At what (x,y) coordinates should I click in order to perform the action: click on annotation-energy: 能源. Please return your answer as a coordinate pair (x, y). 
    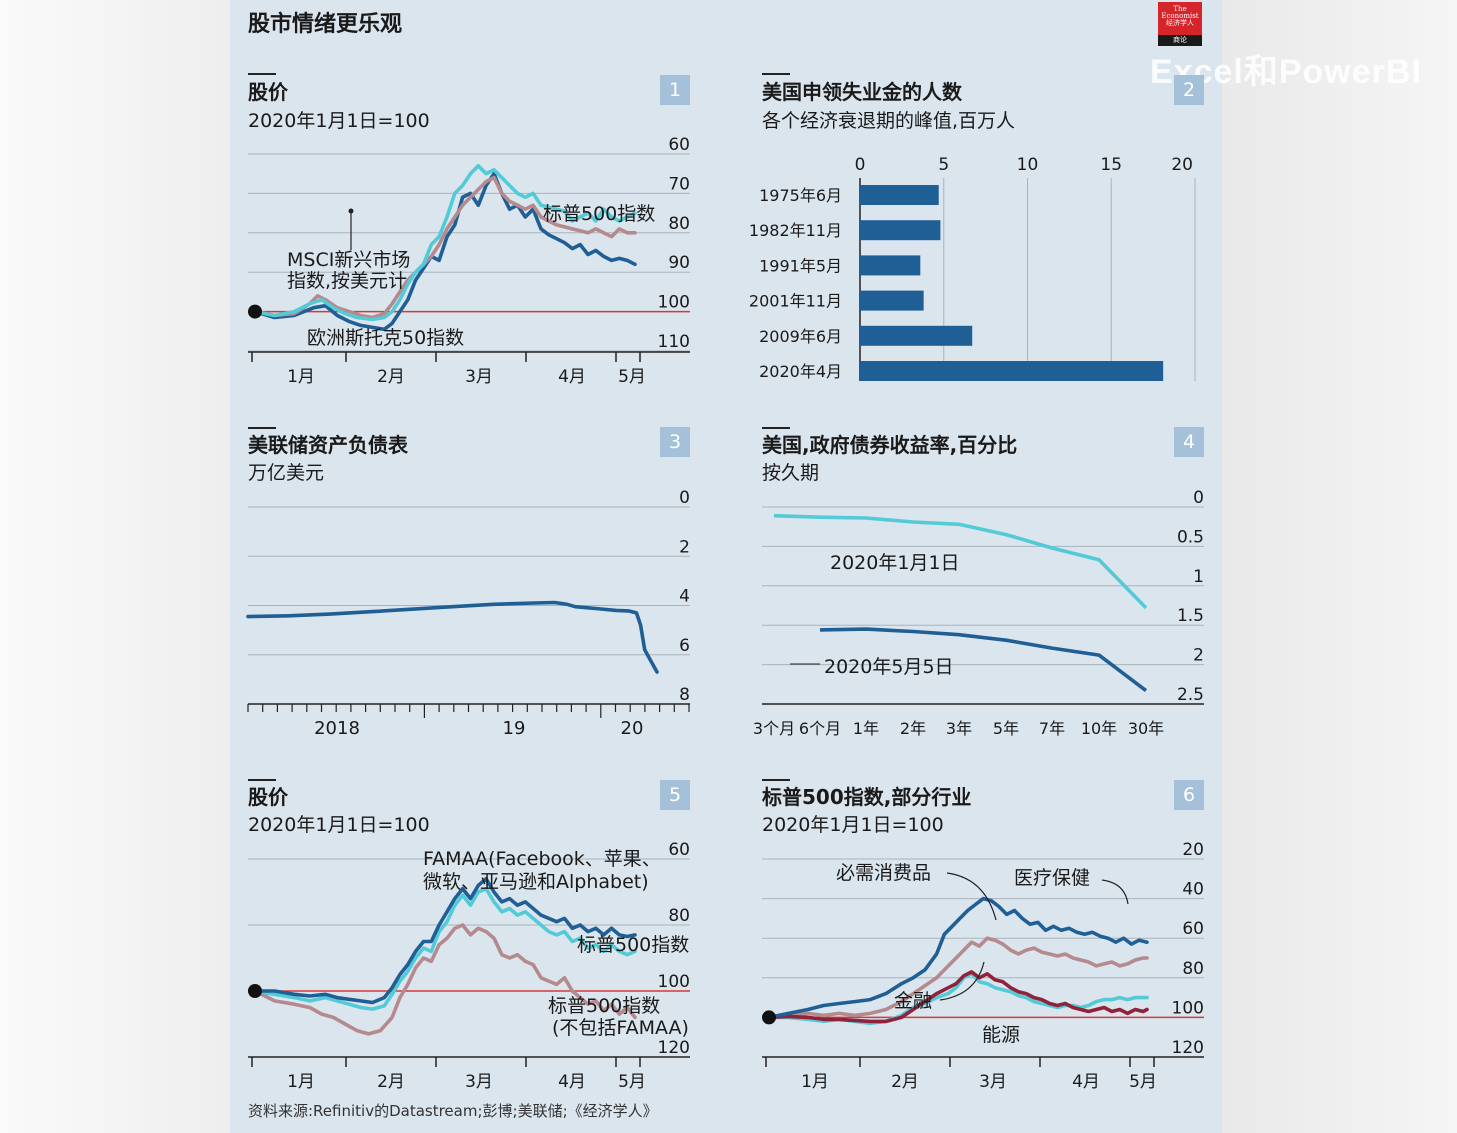
    Looking at the image, I should click on (1001, 1035).